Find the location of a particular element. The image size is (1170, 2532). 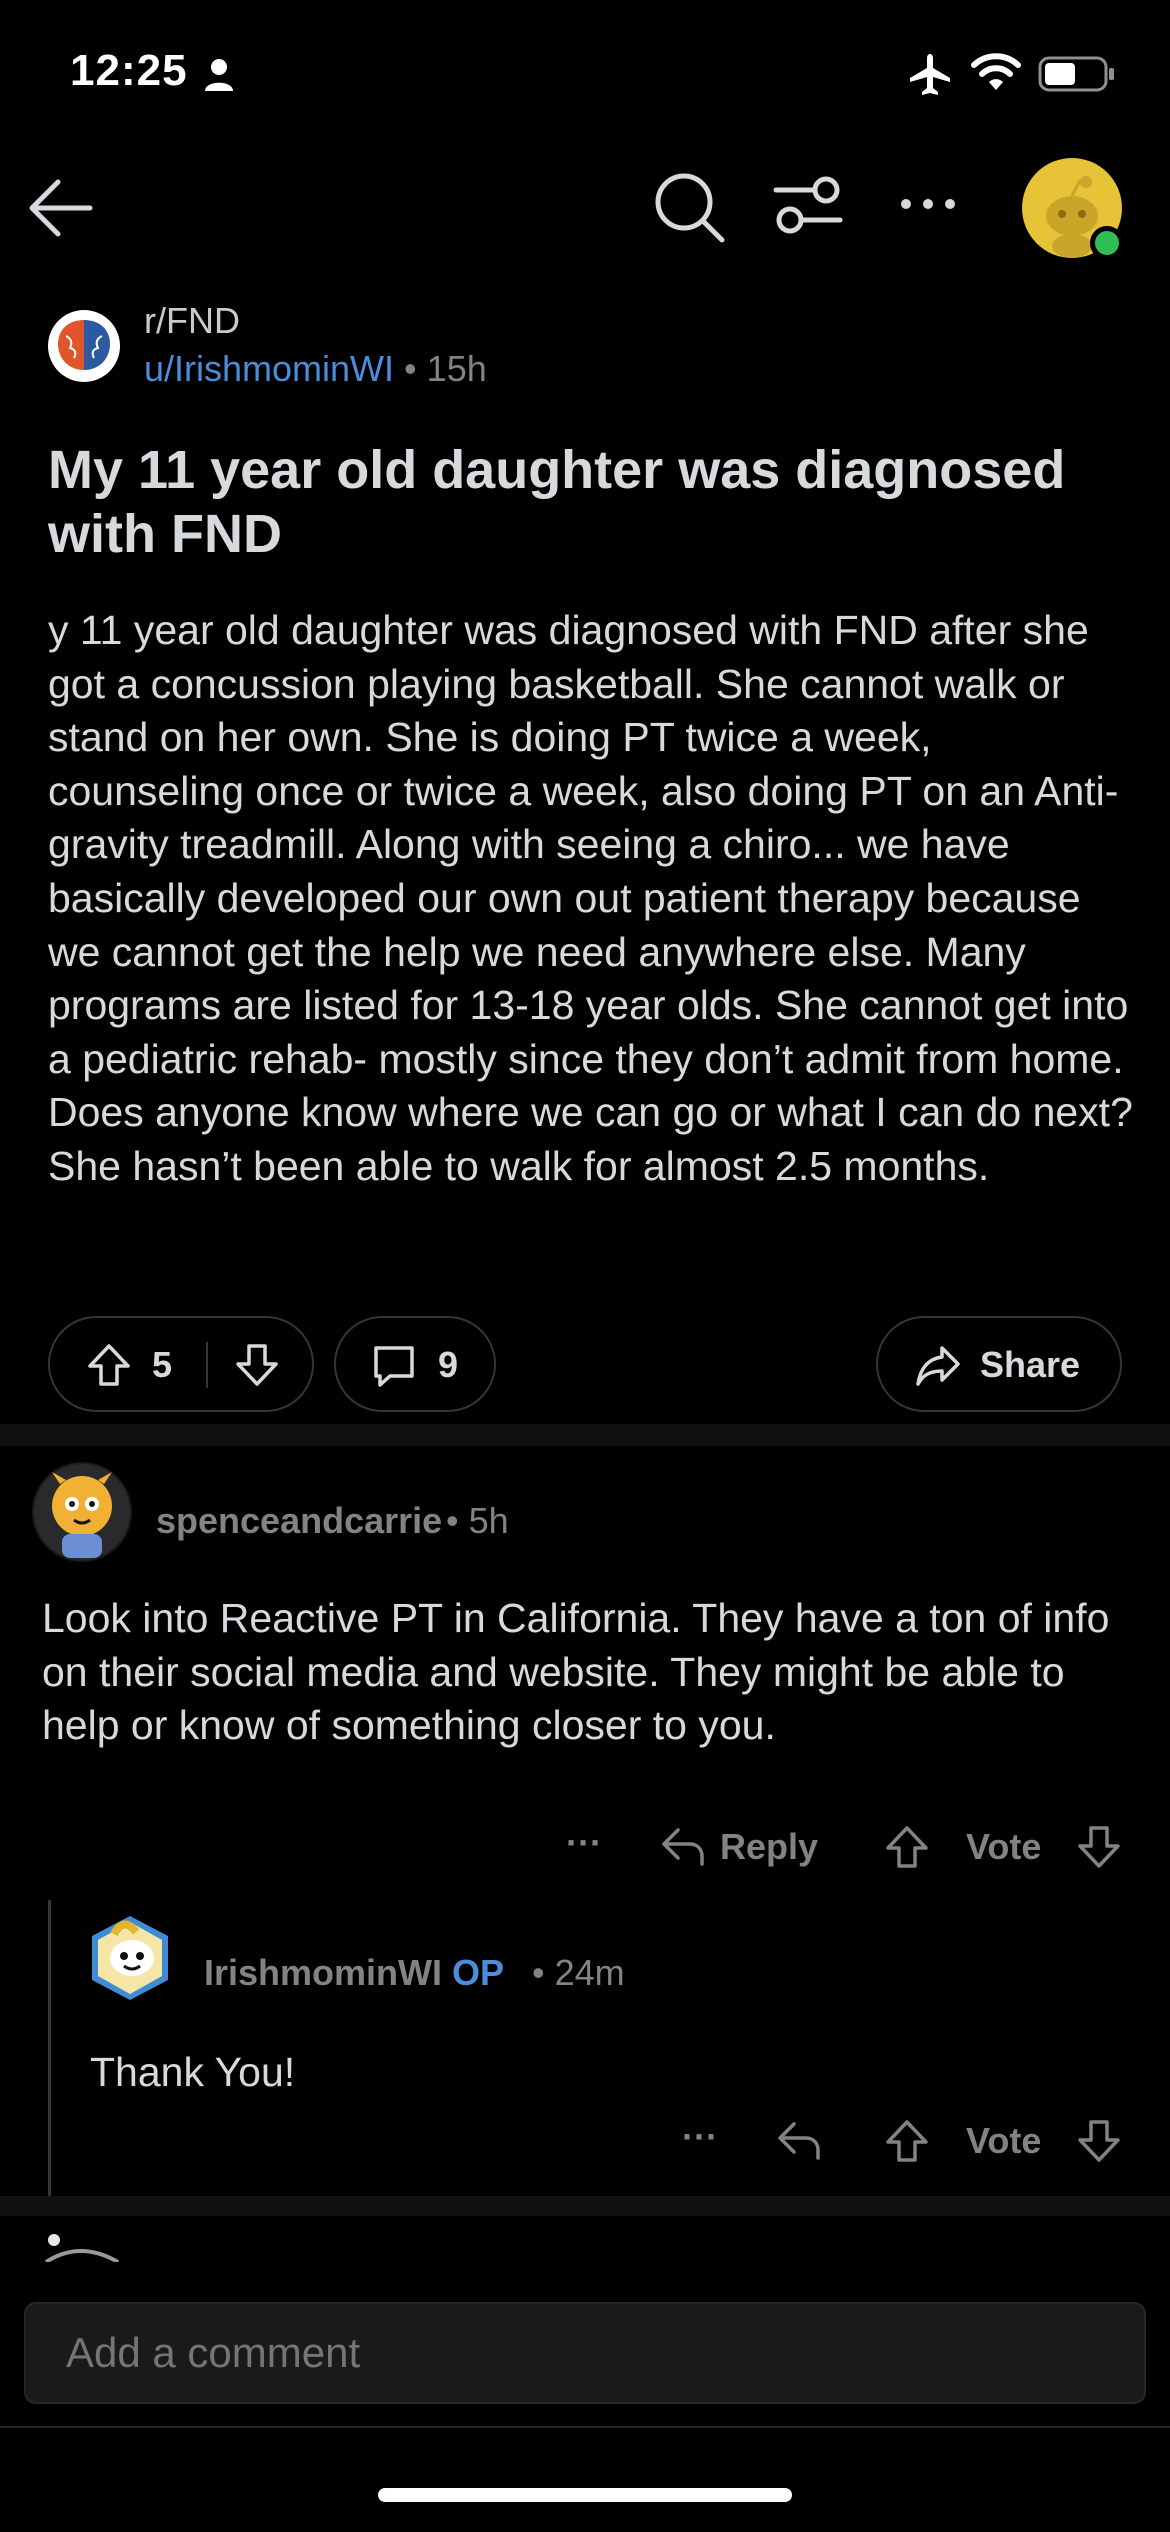

comment-composer is located at coordinates (585, 2344).